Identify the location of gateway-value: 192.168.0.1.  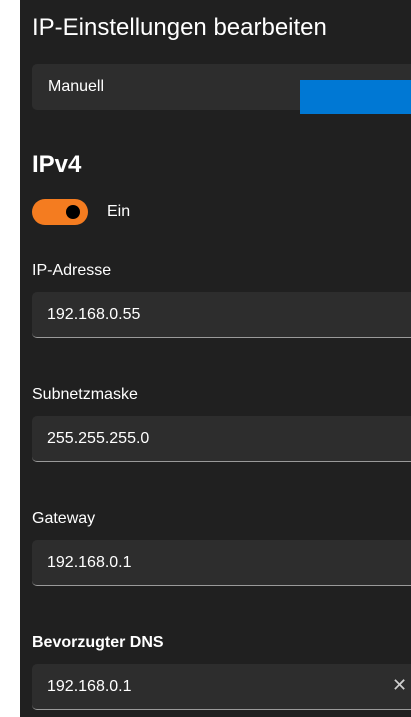
(89, 562).